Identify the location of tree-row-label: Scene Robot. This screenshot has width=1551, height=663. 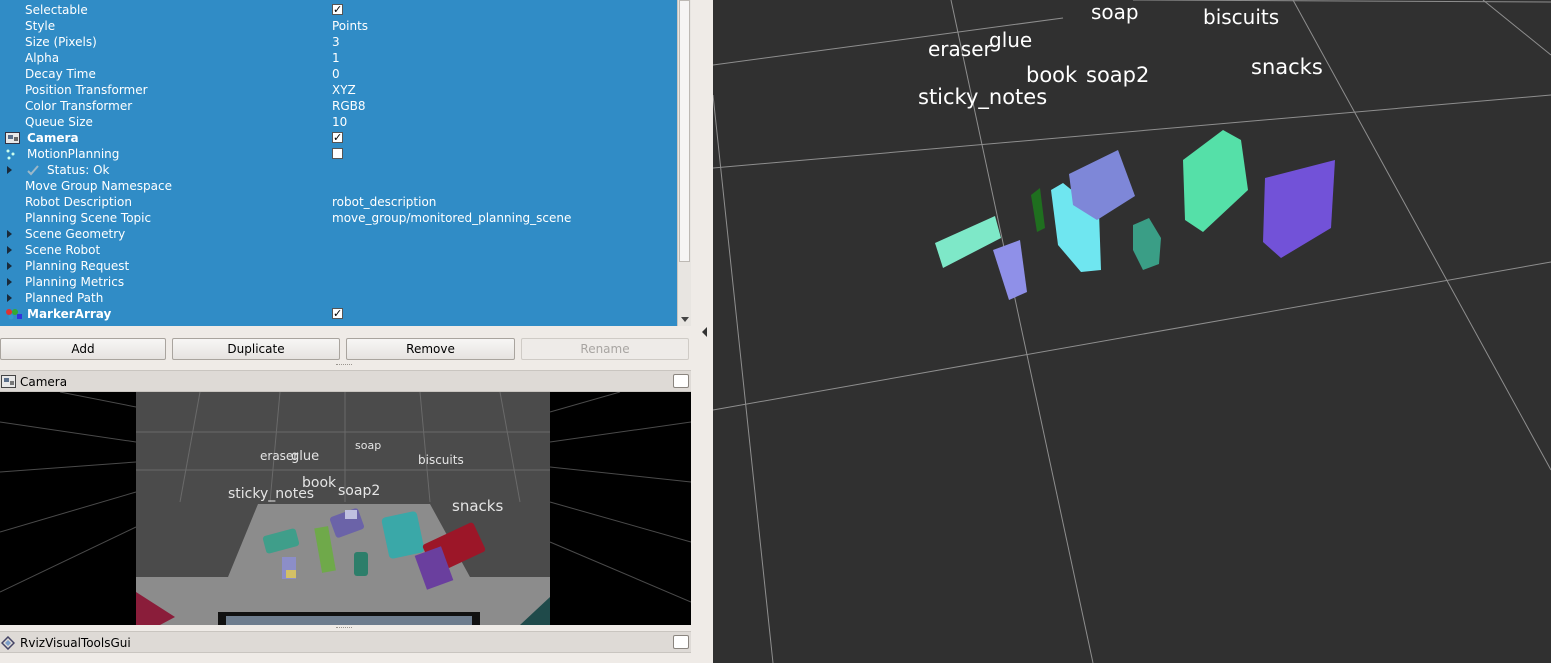
(63, 250).